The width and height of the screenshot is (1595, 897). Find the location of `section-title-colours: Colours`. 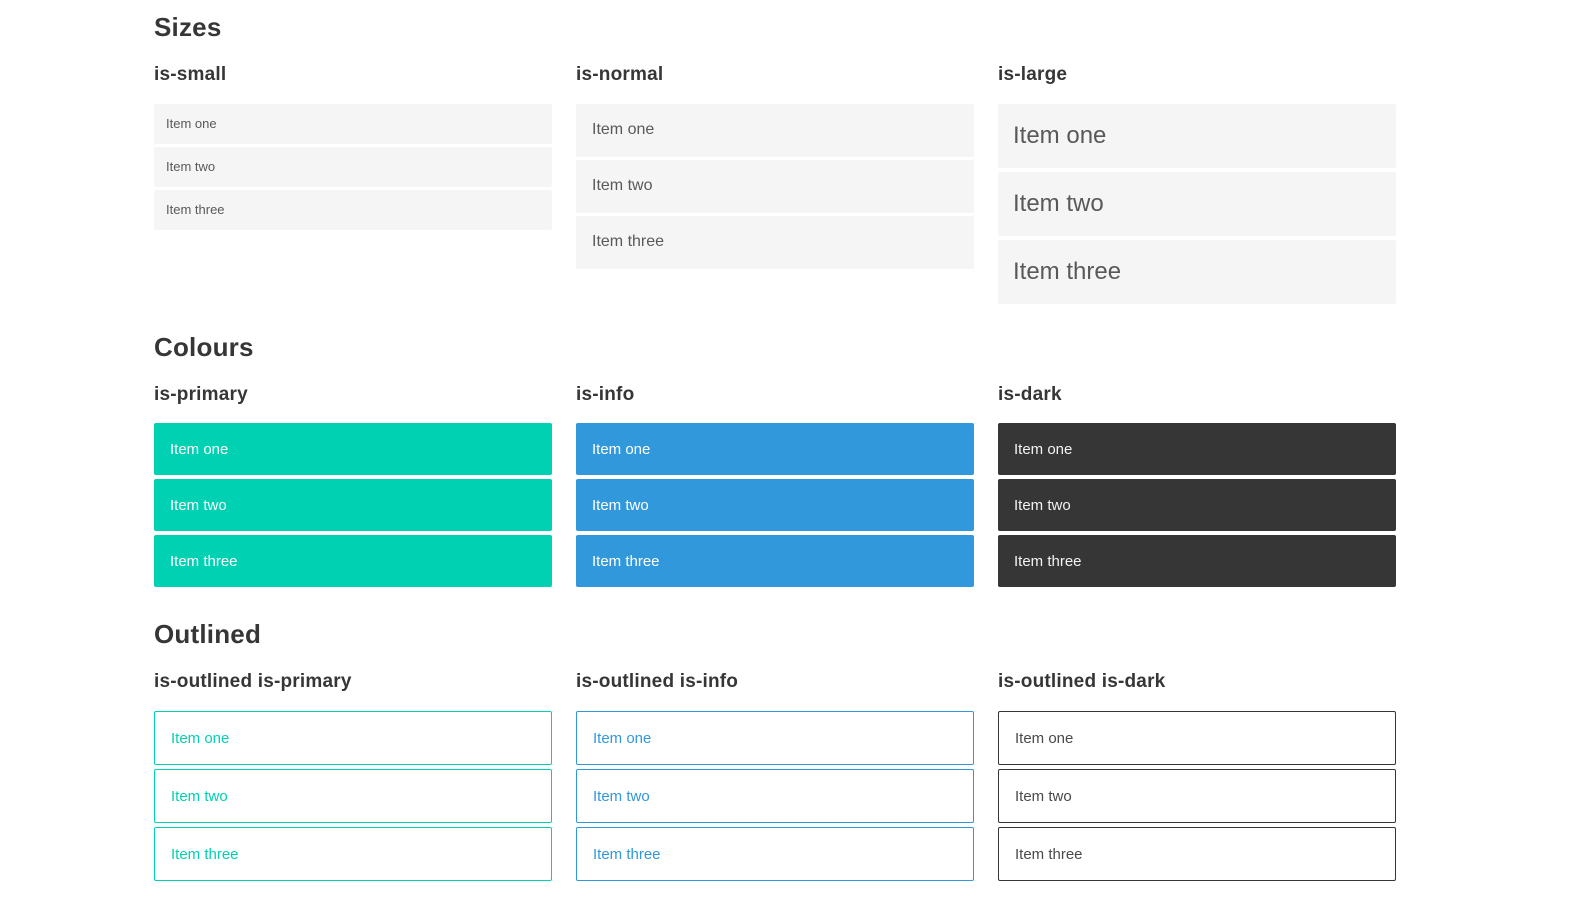

section-title-colours: Colours is located at coordinates (204, 346).